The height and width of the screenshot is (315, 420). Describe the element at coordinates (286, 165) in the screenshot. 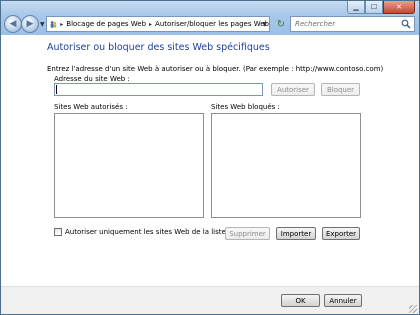

I see `blocked-sites-list` at that location.